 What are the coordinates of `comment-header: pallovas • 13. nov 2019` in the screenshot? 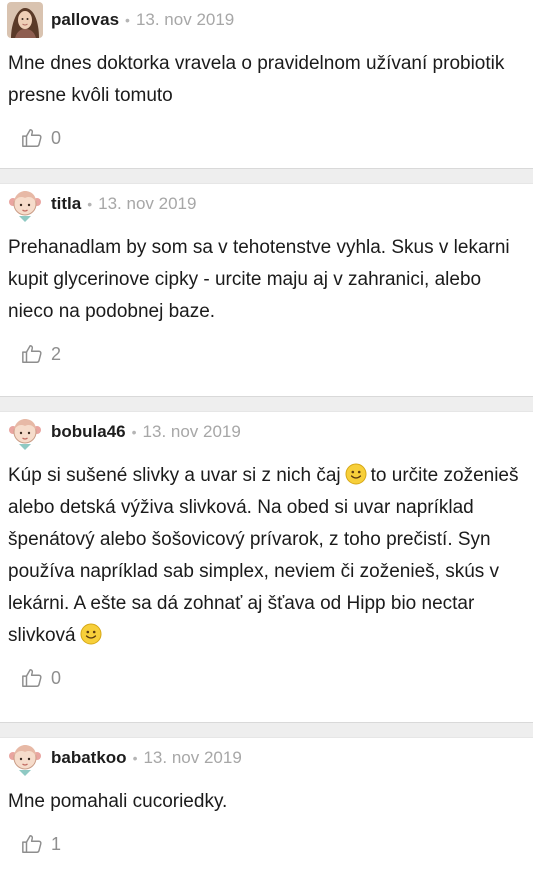 It's located at (265, 20).